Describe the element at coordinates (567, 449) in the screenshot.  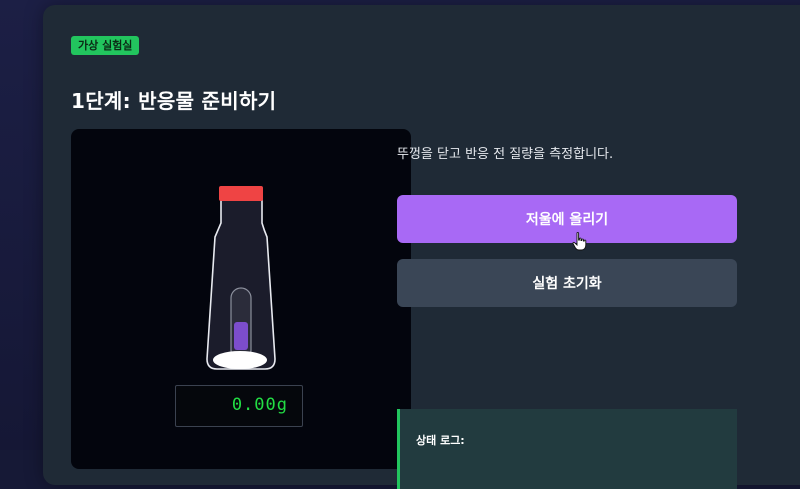
I see `status-log-panel: 상태 로그:` at that location.